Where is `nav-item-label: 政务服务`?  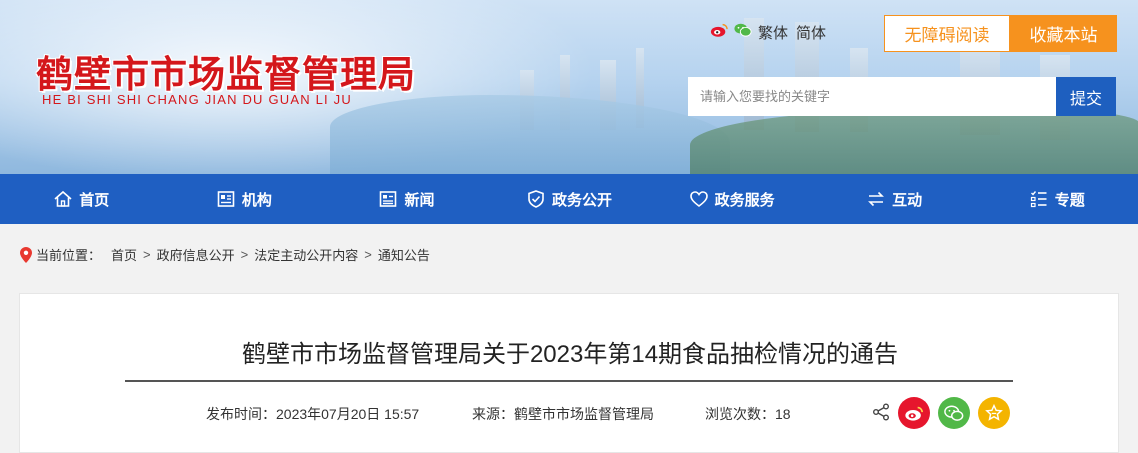
nav-item-label: 政务服务 is located at coordinates (744, 200).